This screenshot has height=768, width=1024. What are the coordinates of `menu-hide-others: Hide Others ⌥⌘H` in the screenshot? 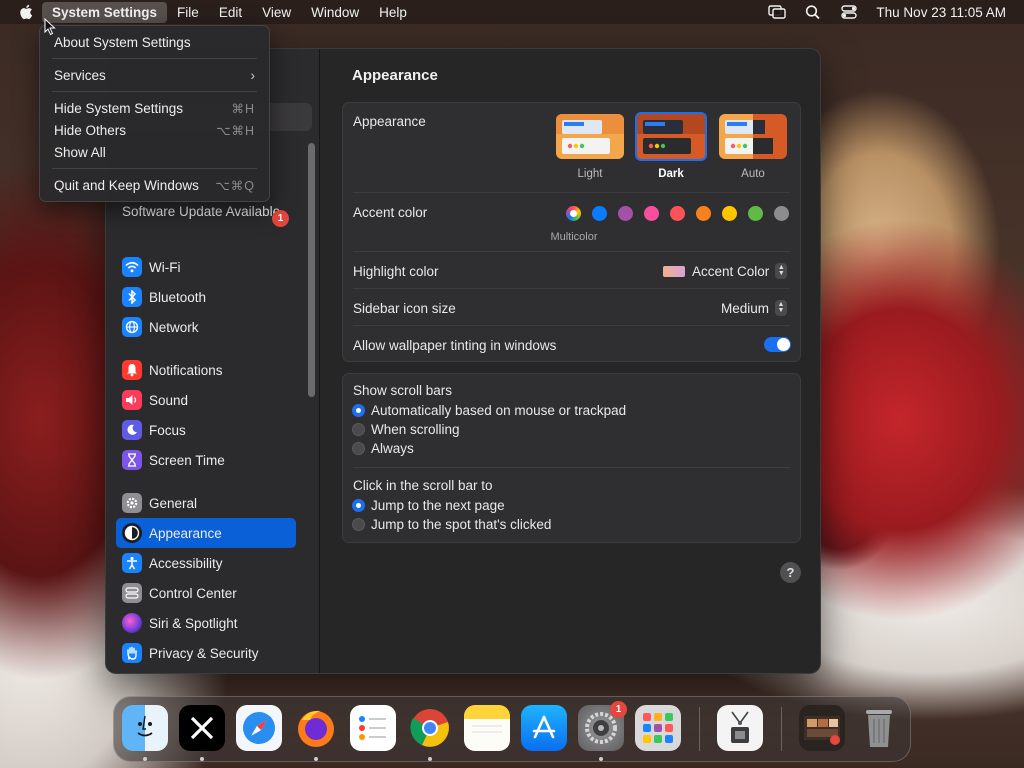 It's located at (154, 130).